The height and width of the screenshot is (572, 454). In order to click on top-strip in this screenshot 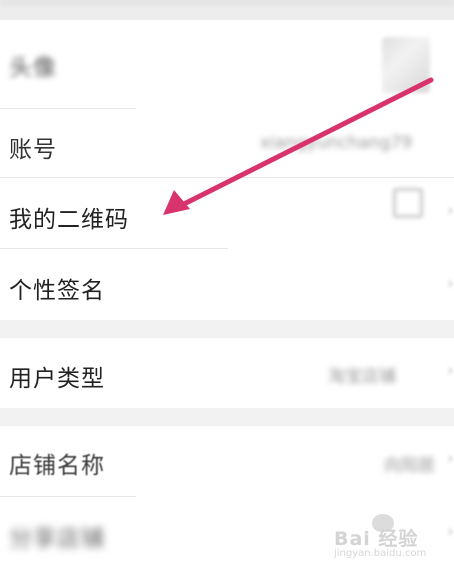, I will do `click(227, 10)`.